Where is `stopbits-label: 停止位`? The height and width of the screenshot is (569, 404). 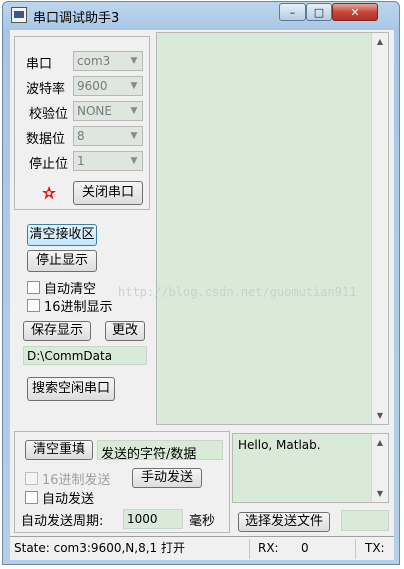 stopbits-label: 停止位 is located at coordinates (49, 164).